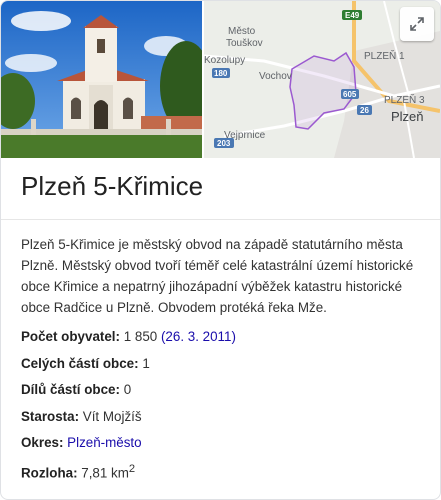  I want to click on fact-parts: Celých částí obce: 1, so click(221, 366).